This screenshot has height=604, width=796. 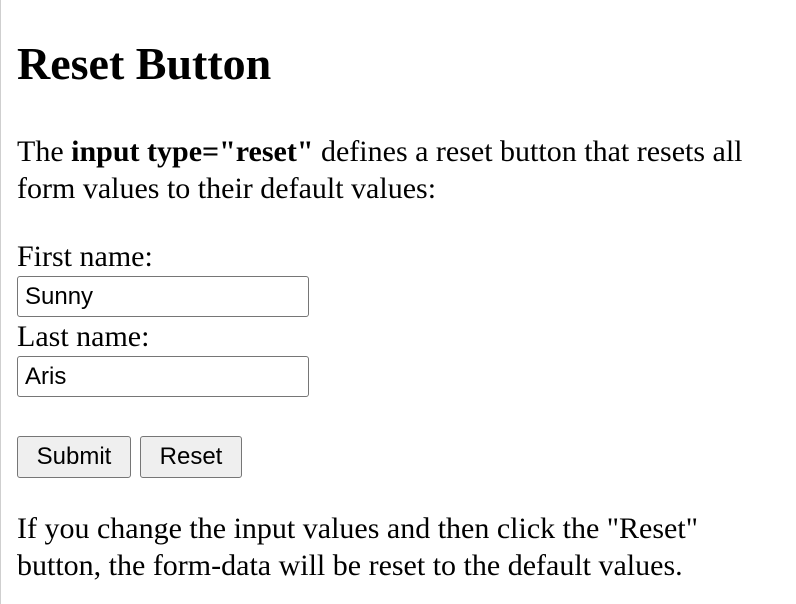 I want to click on first-name-input, so click(x=163, y=296).